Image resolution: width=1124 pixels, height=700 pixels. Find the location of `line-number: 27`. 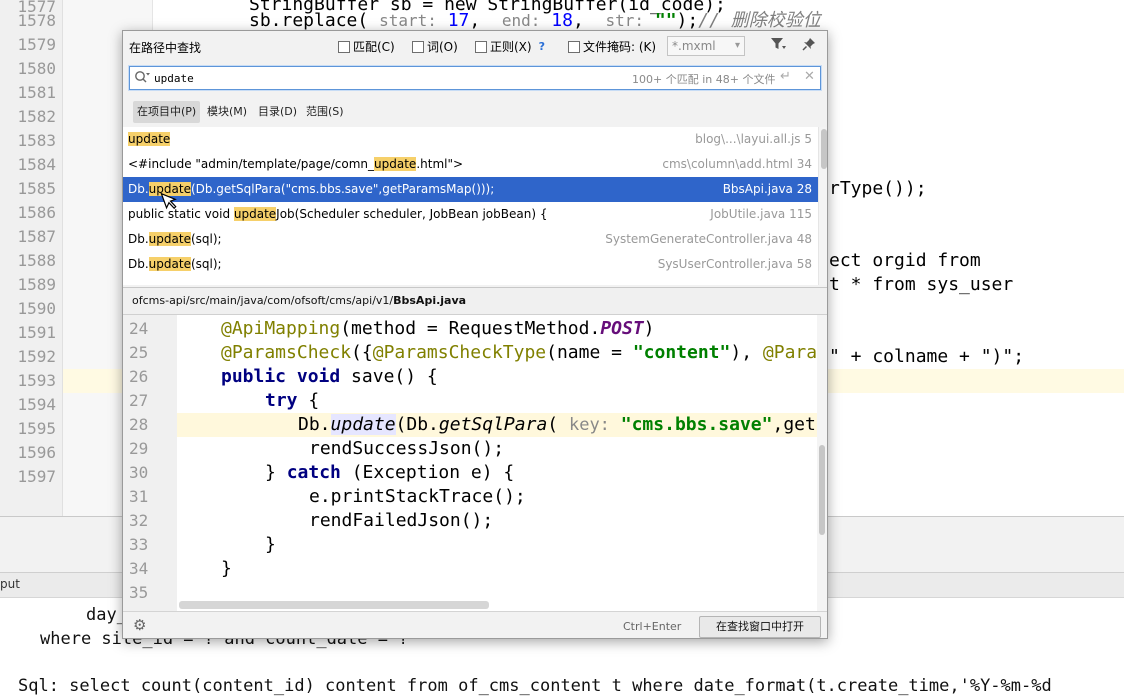

line-number: 27 is located at coordinates (139, 400).